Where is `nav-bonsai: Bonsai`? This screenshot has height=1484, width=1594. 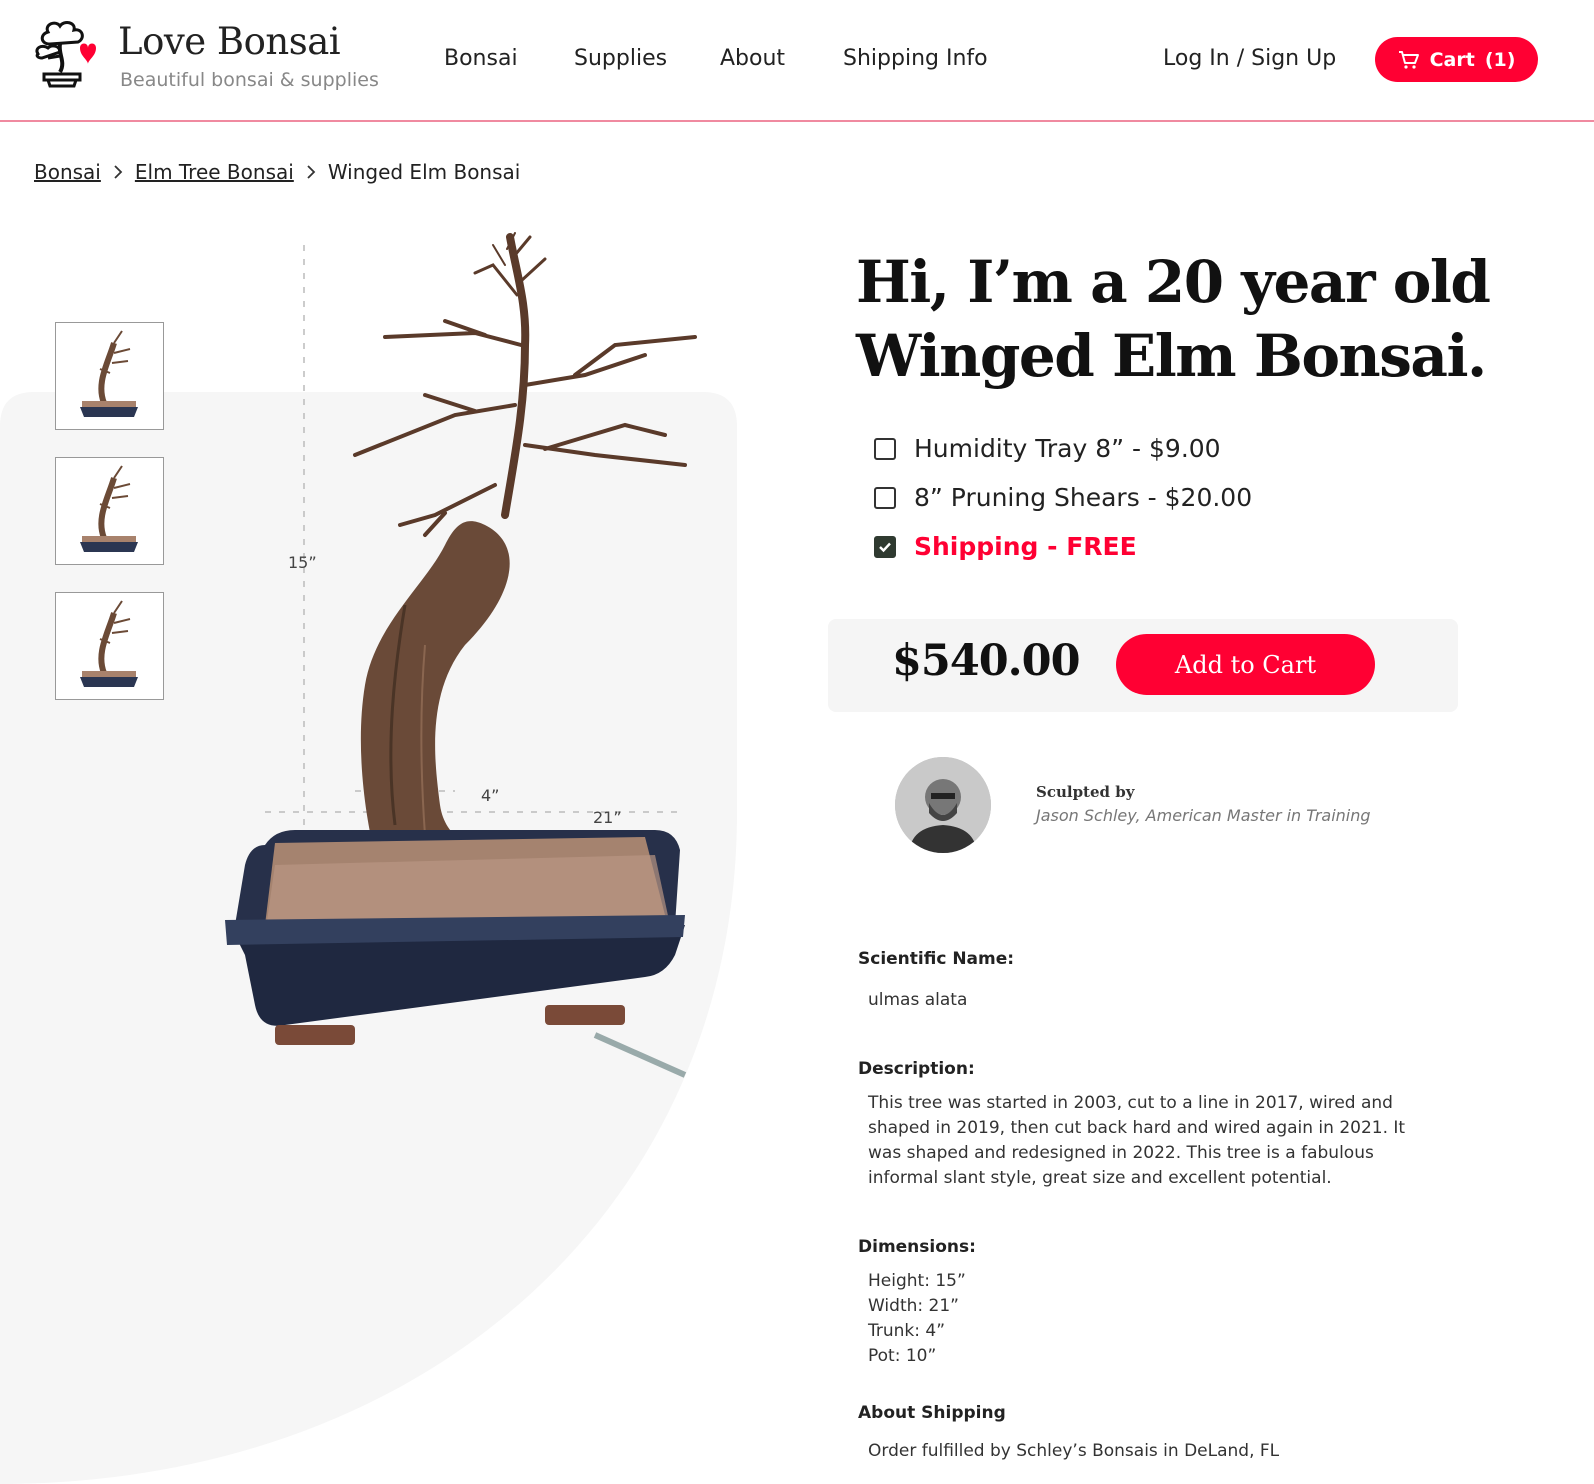 nav-bonsai: Bonsai is located at coordinates (481, 58).